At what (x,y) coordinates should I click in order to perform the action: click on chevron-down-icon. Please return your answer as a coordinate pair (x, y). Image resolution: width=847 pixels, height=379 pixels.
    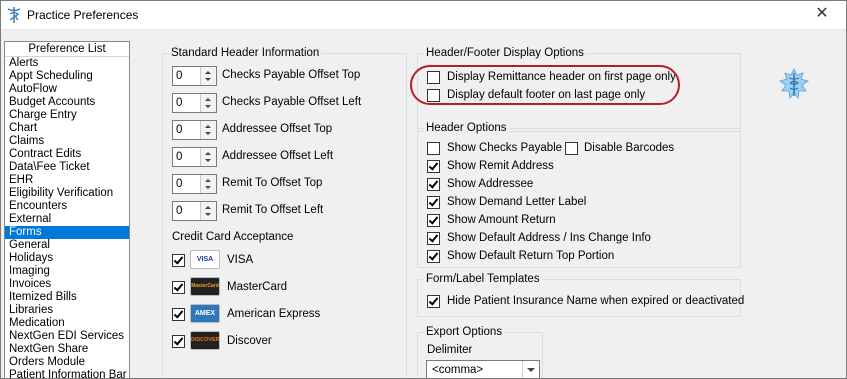
    Looking at the image, I should click on (530, 369).